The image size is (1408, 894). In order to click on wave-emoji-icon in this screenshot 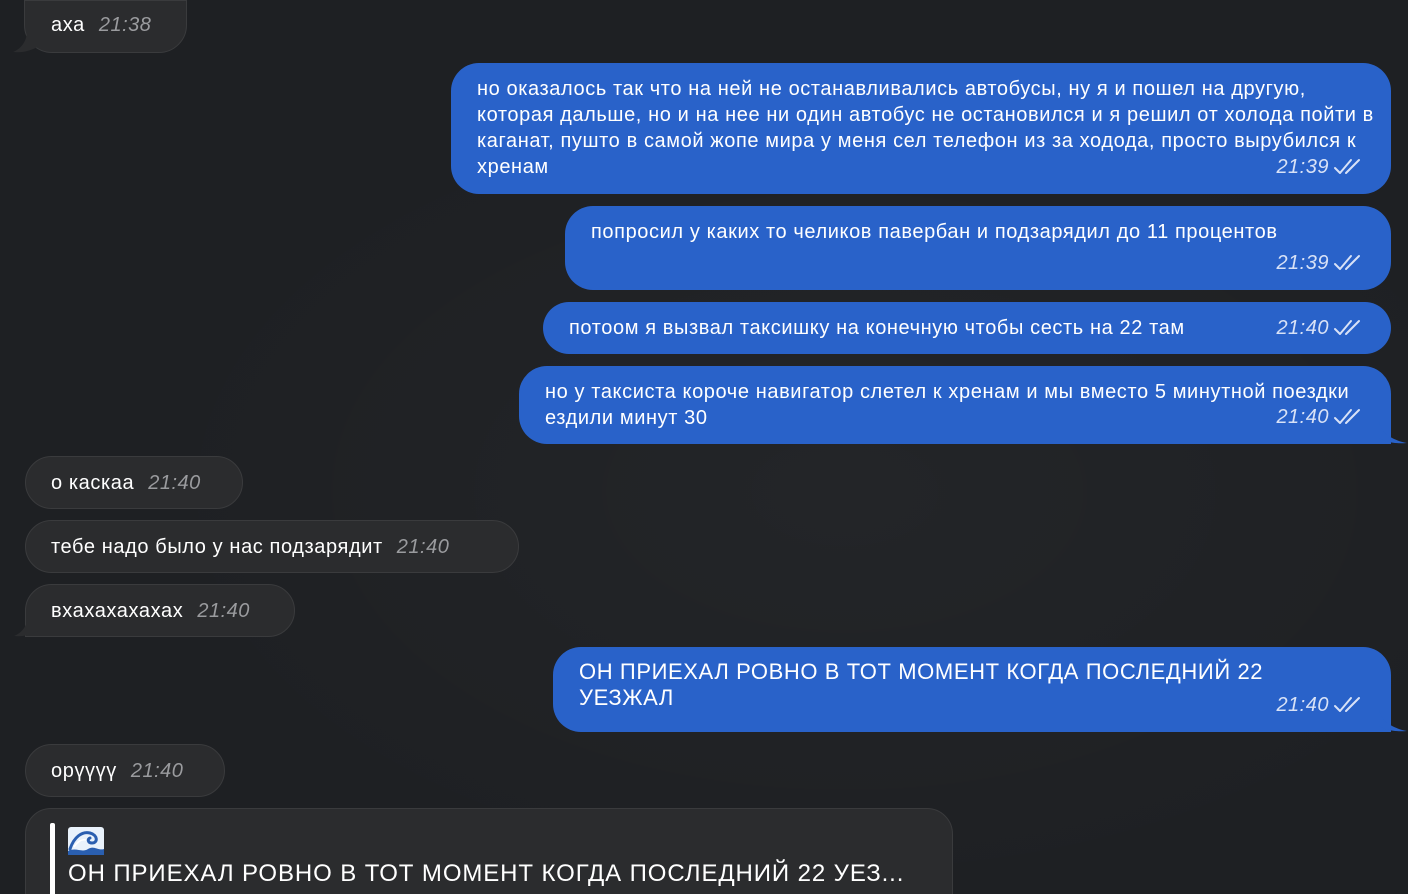, I will do `click(86, 841)`.